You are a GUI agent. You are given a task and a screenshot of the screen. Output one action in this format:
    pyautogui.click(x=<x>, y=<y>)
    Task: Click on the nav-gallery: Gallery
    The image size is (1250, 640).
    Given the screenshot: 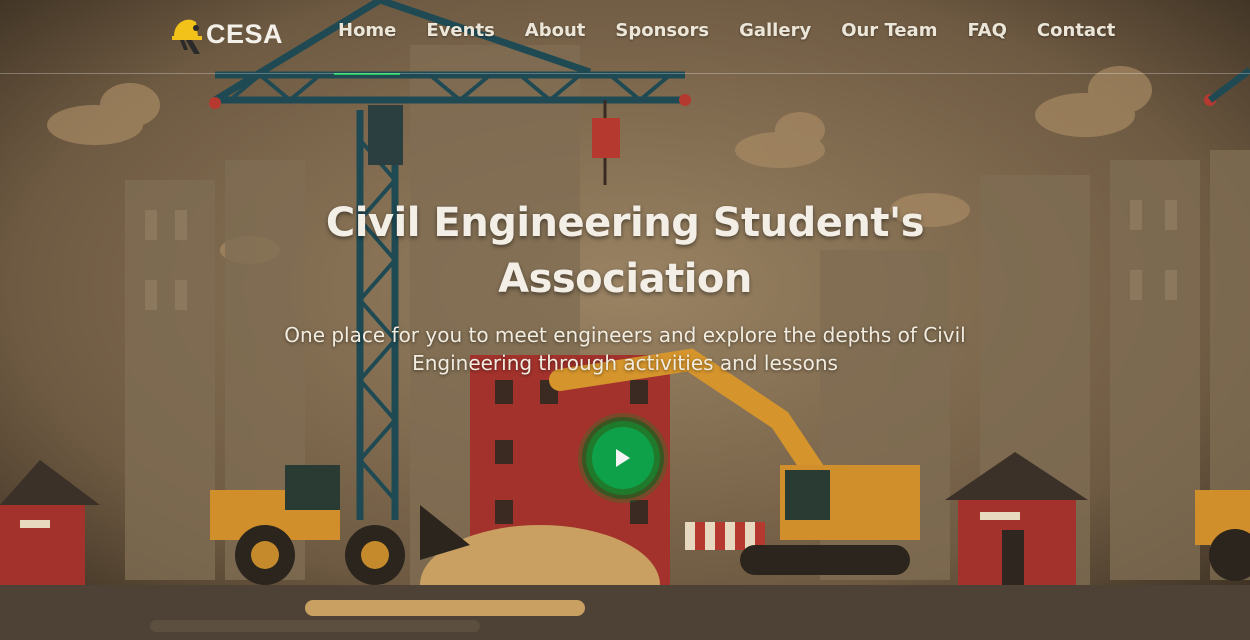 What is the action you would take?
    pyautogui.click(x=775, y=47)
    